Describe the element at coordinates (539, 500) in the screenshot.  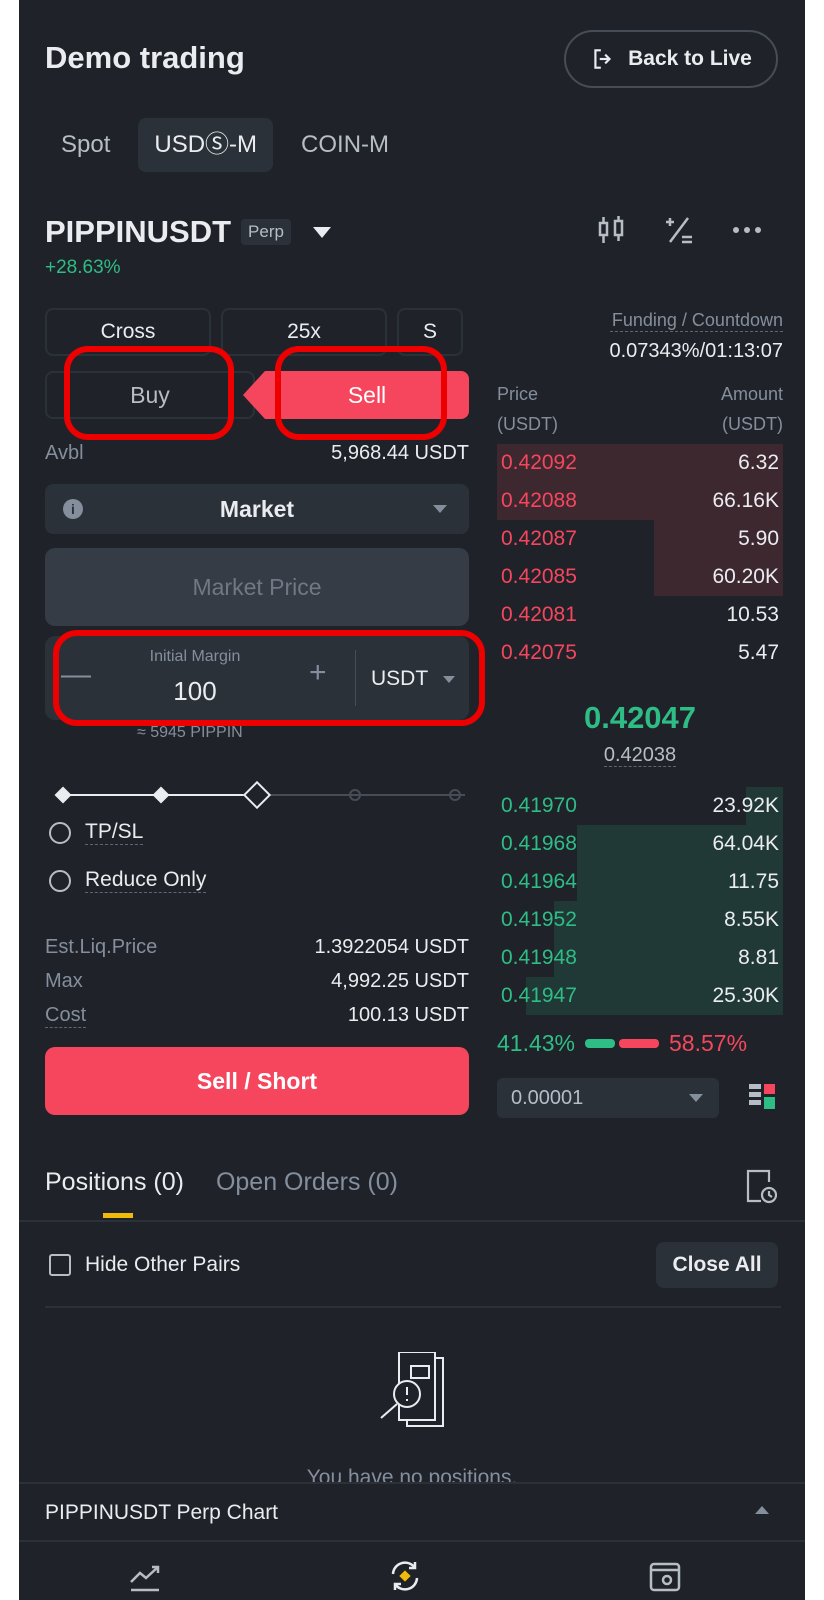
I see `ask-price: 0.42088` at that location.